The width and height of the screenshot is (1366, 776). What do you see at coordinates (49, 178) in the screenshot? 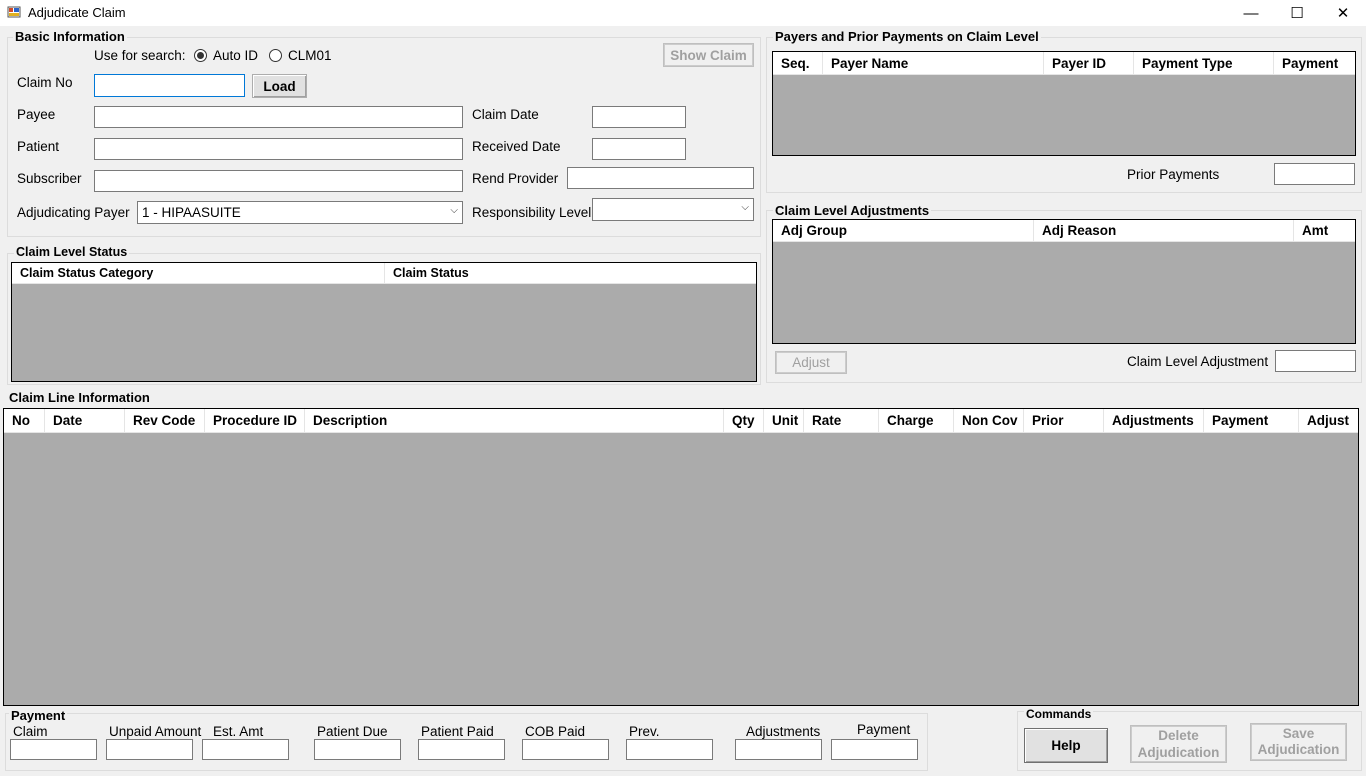
I see `subscriber-label: Subscriber` at bounding box center [49, 178].